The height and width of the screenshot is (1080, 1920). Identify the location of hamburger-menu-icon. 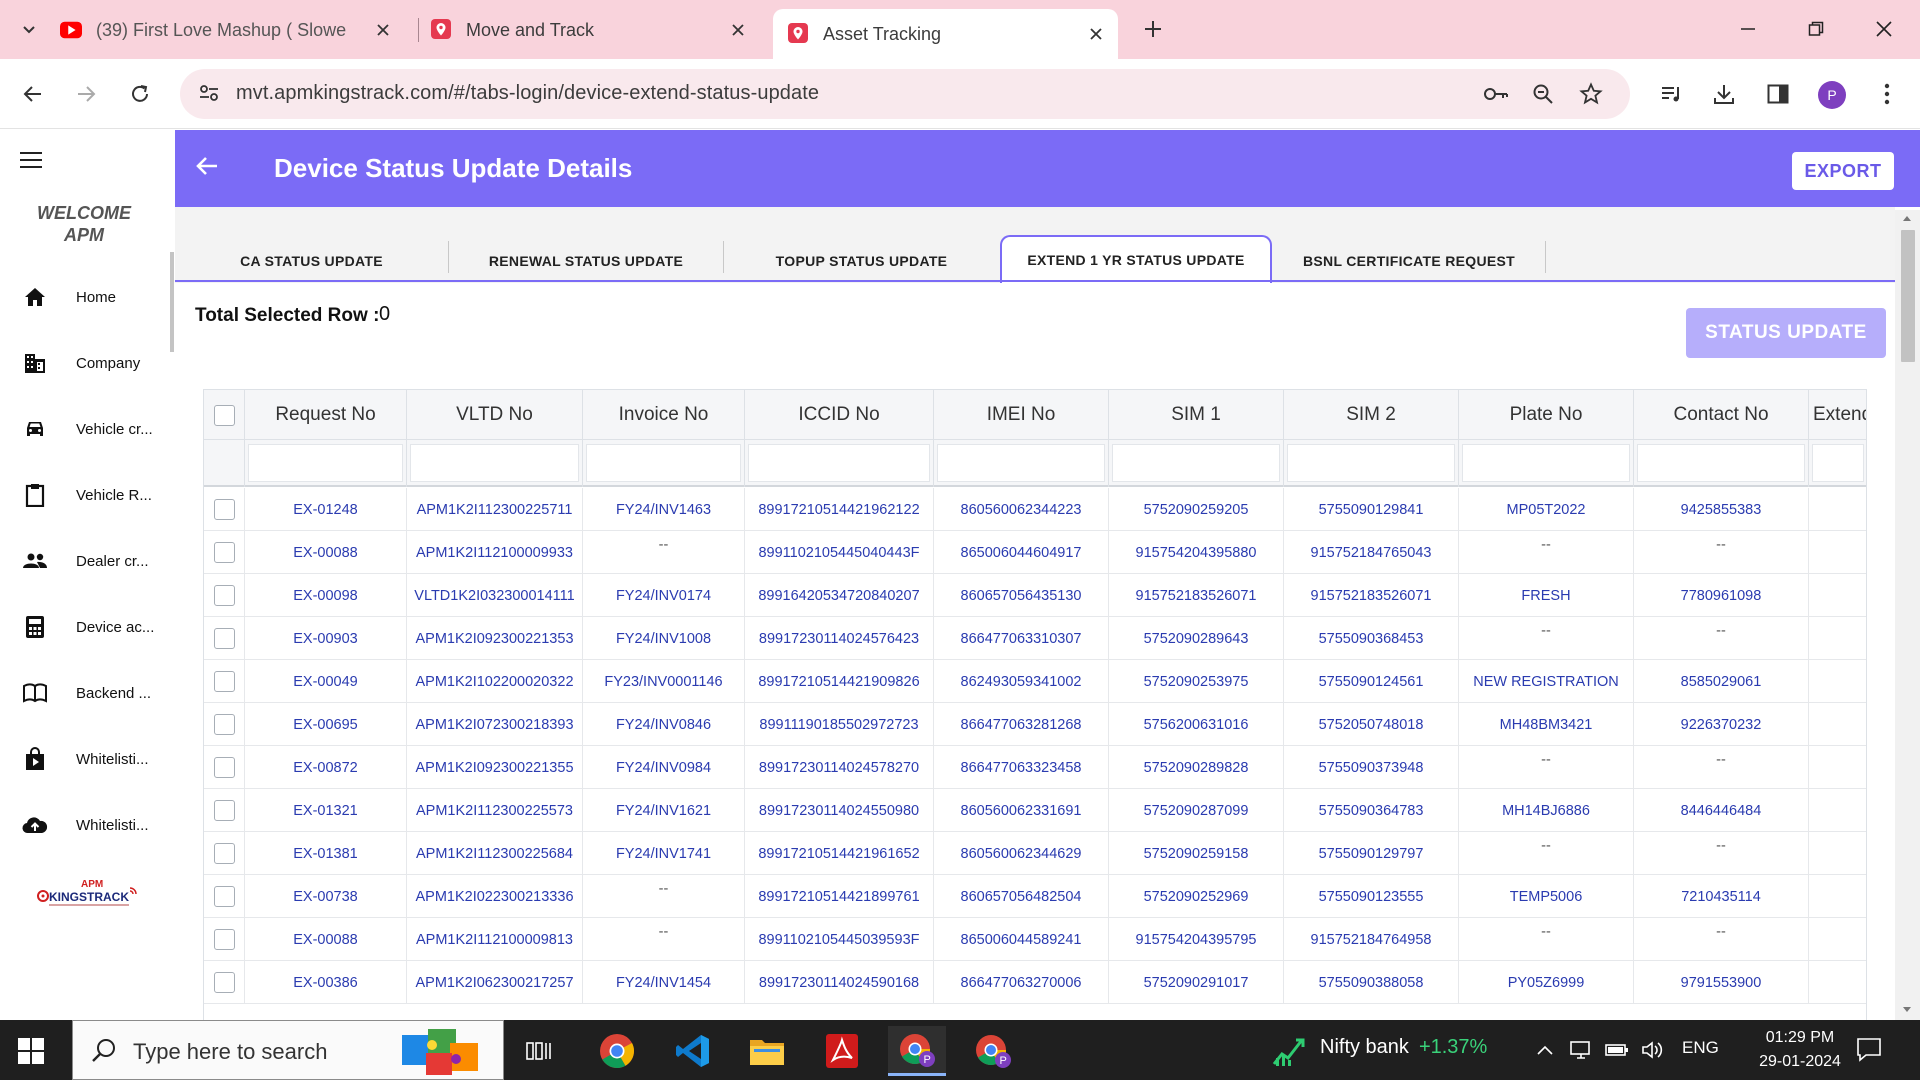
(31, 160).